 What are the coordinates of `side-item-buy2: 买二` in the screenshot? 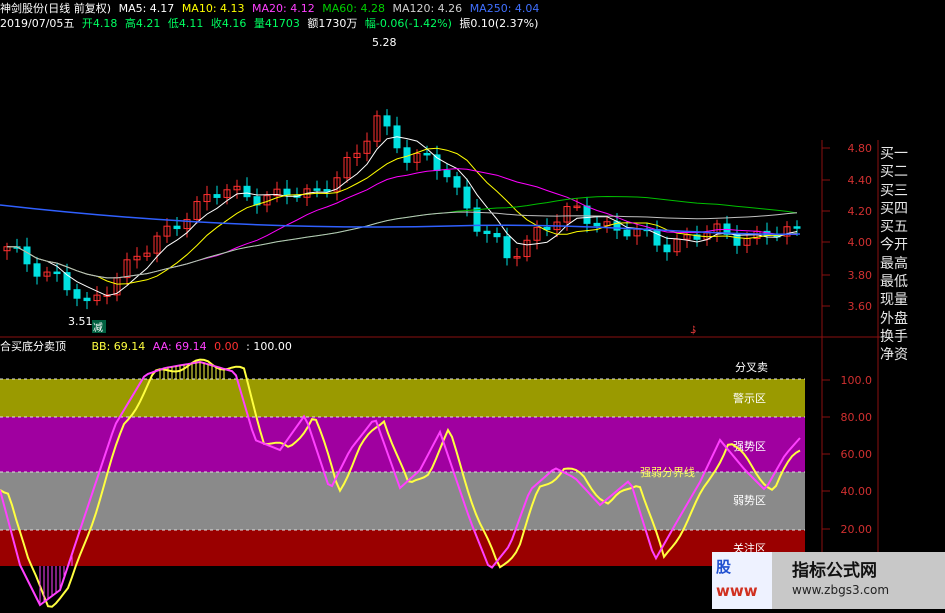 It's located at (911, 172).